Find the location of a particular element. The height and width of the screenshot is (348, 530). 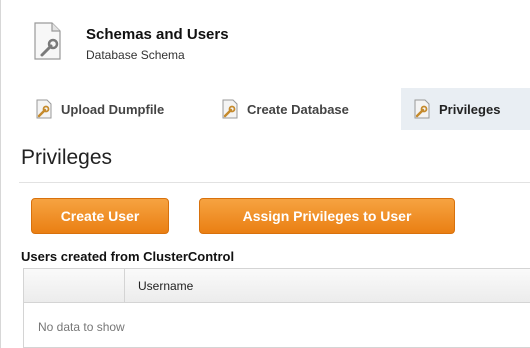

create-user-button: Create User is located at coordinates (100, 216).